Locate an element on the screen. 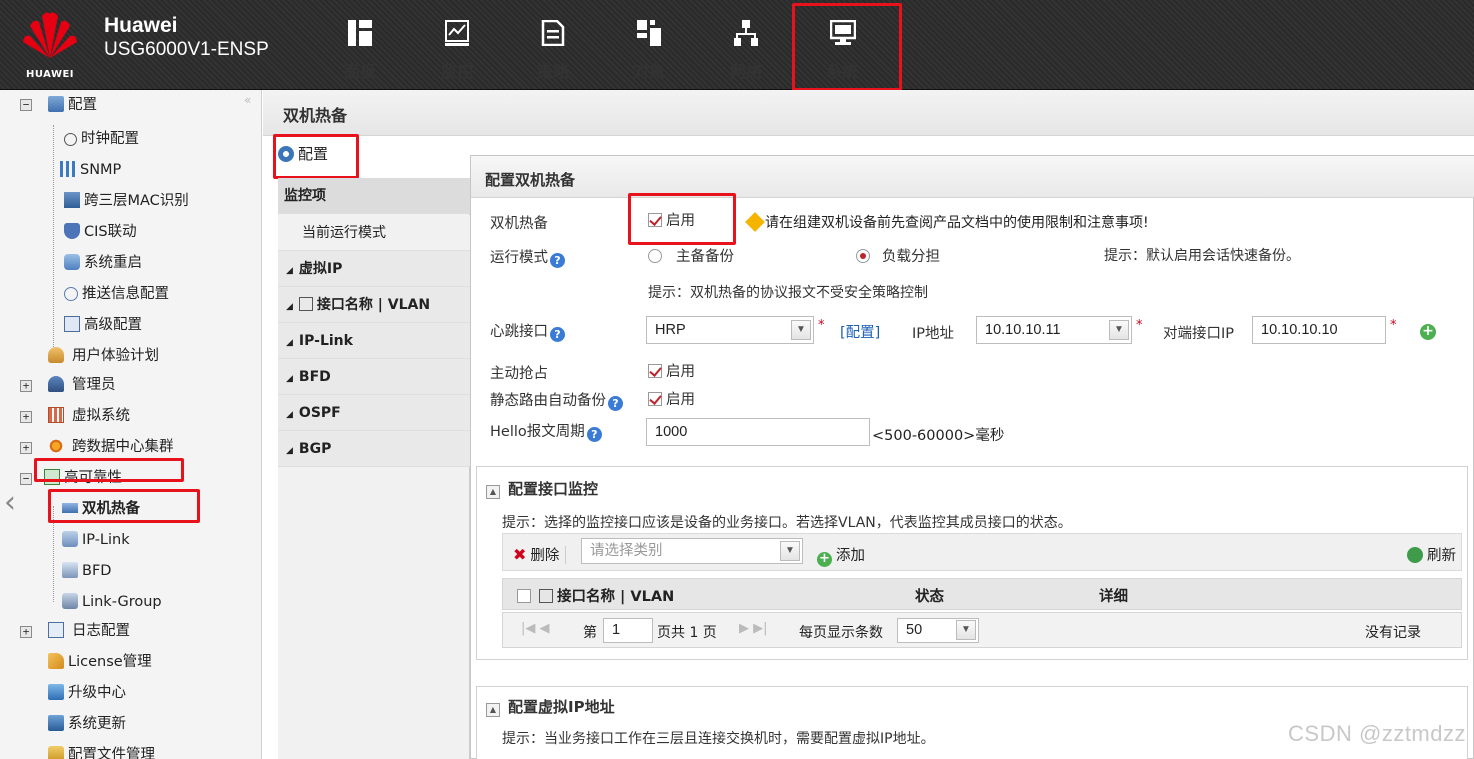  sidebar-item-push: 推送信息配置 is located at coordinates (116, 294).